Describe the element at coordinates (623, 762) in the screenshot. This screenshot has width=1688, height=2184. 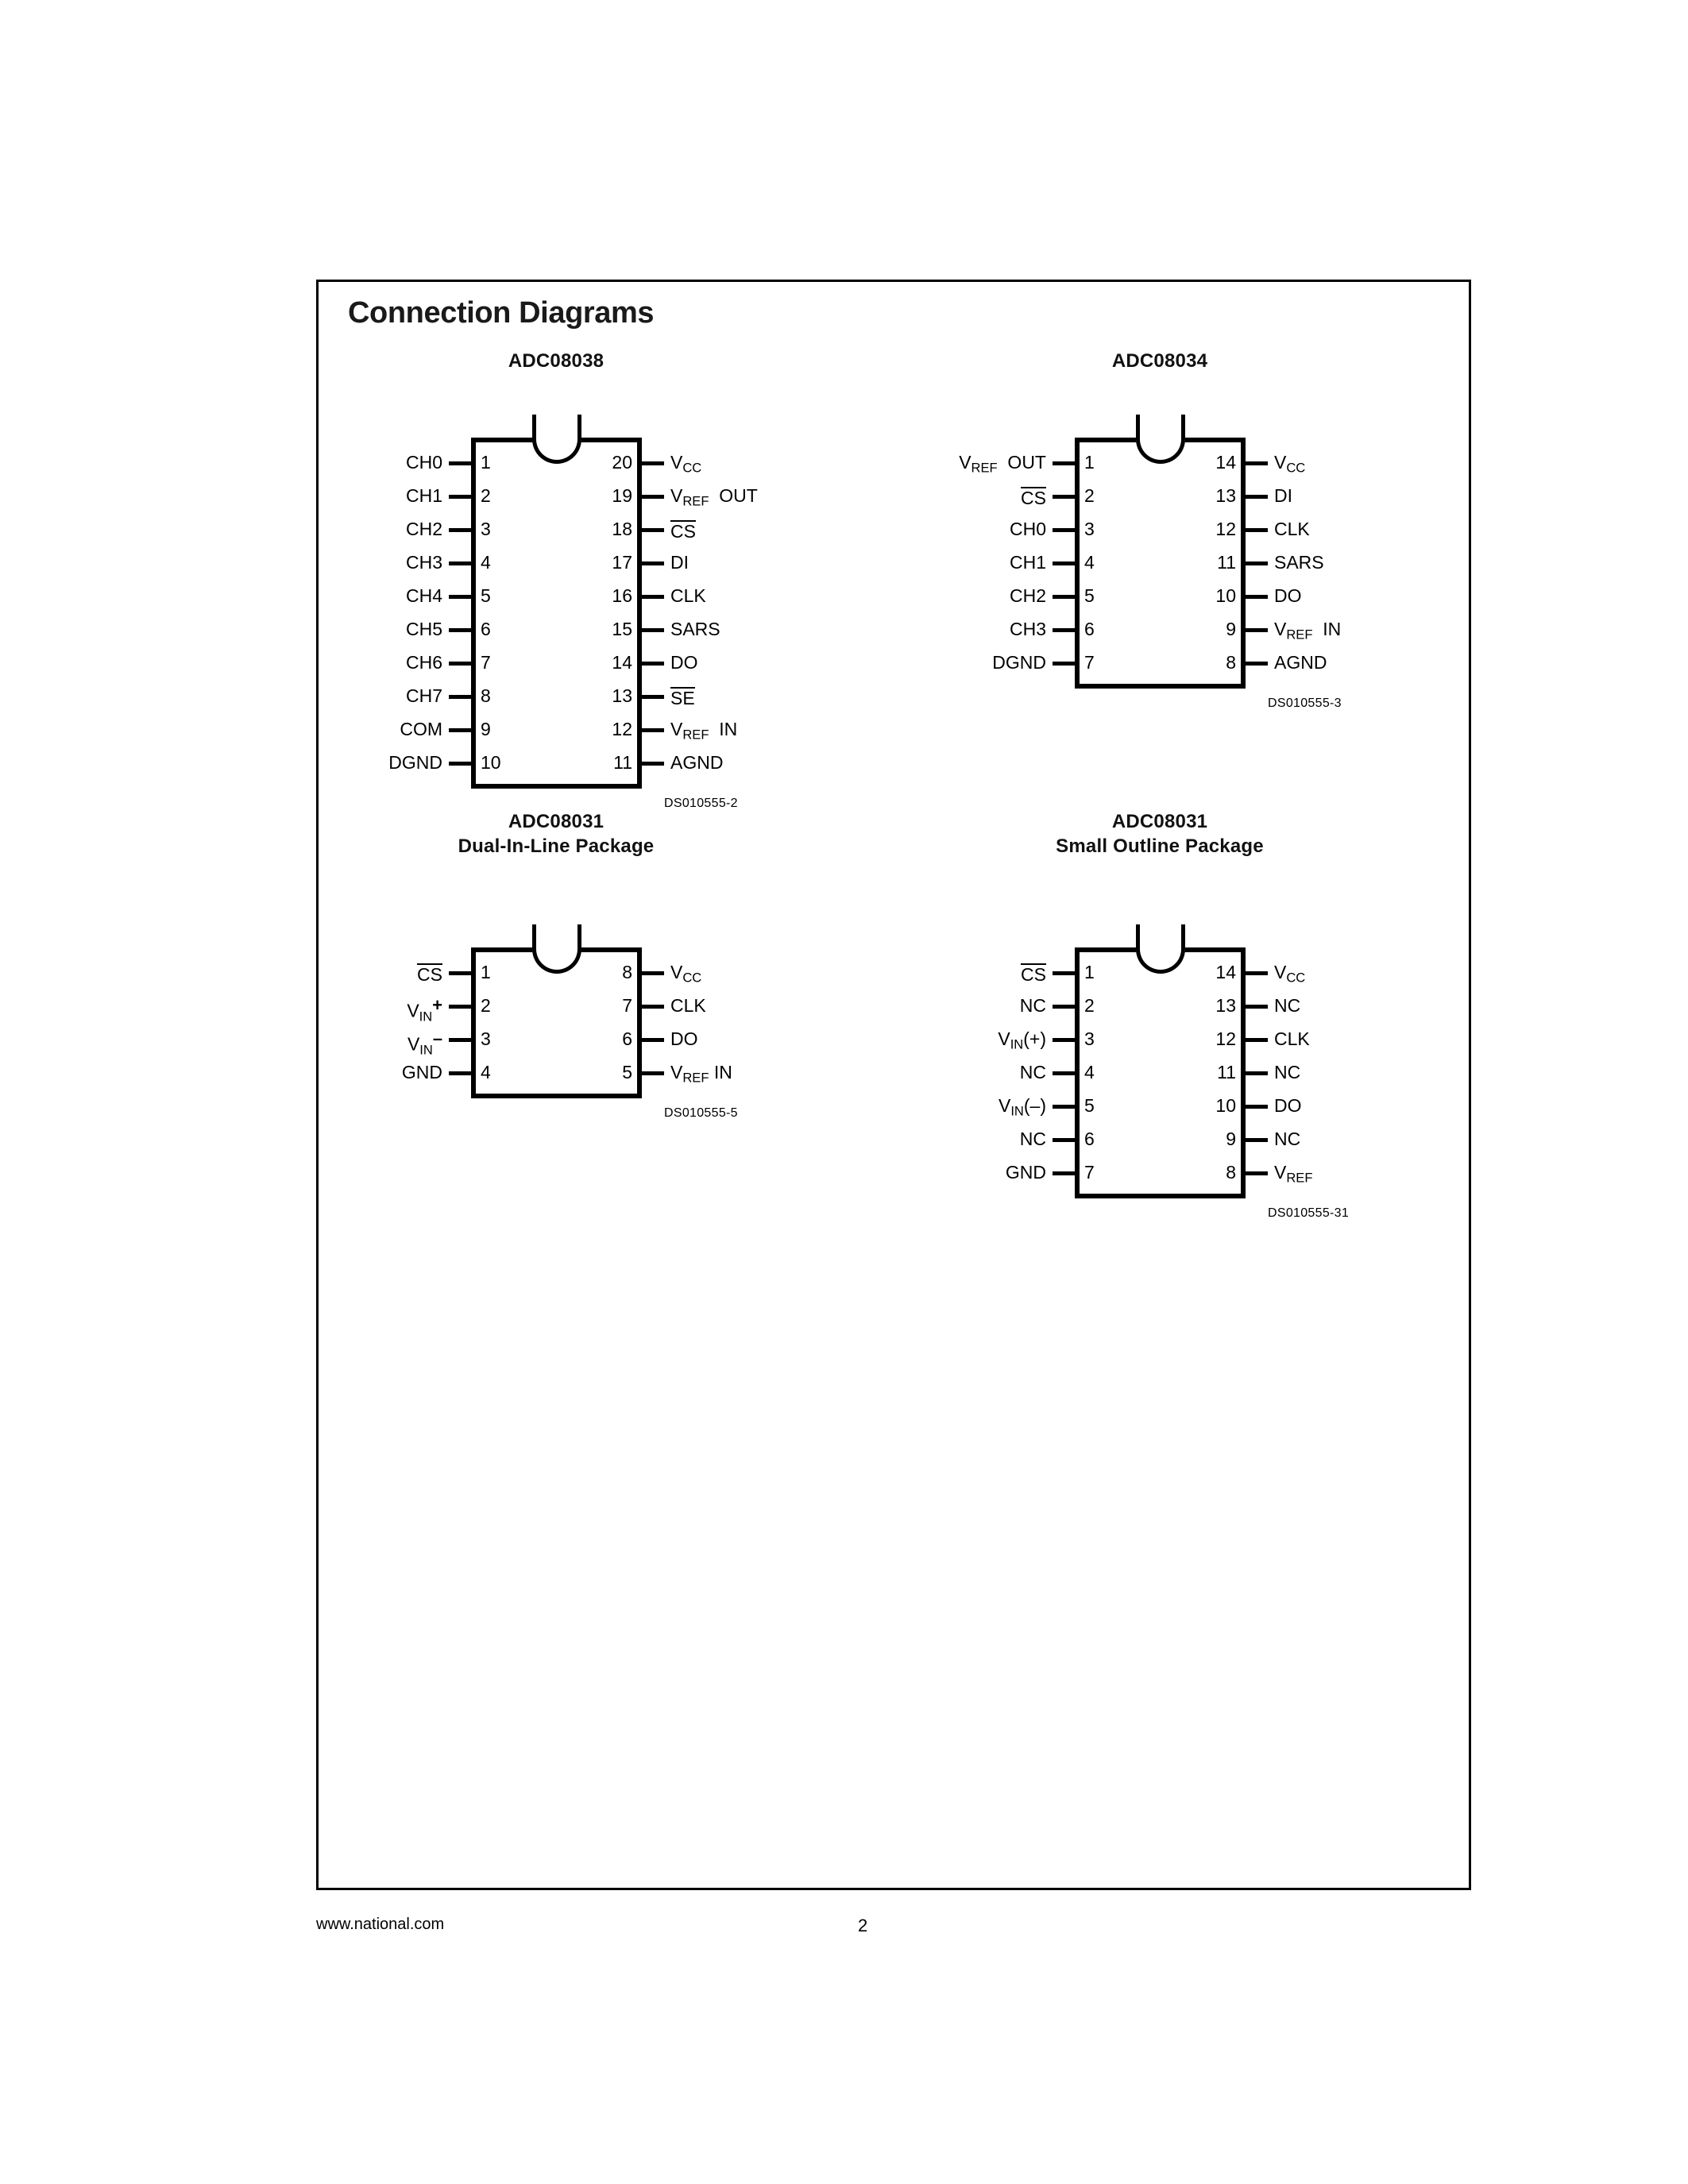
I see `pin-number-11: 11` at that location.